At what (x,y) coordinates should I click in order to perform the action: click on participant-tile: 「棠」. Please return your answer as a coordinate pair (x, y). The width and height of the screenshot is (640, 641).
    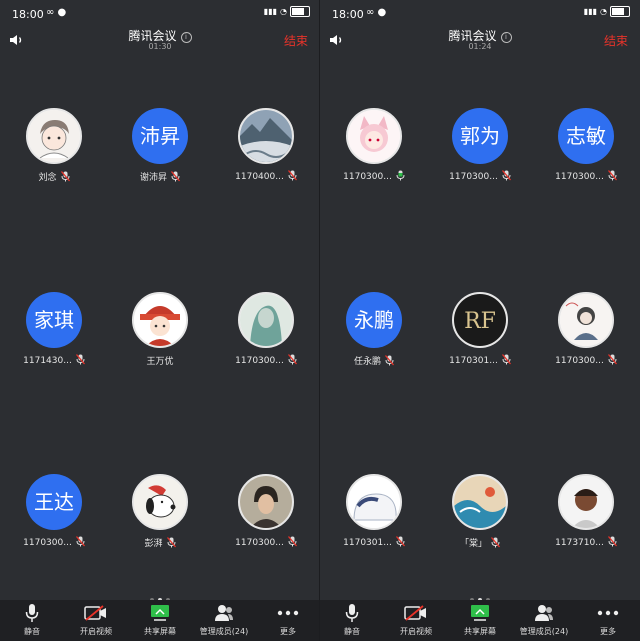
    Looking at the image, I should click on (480, 514).